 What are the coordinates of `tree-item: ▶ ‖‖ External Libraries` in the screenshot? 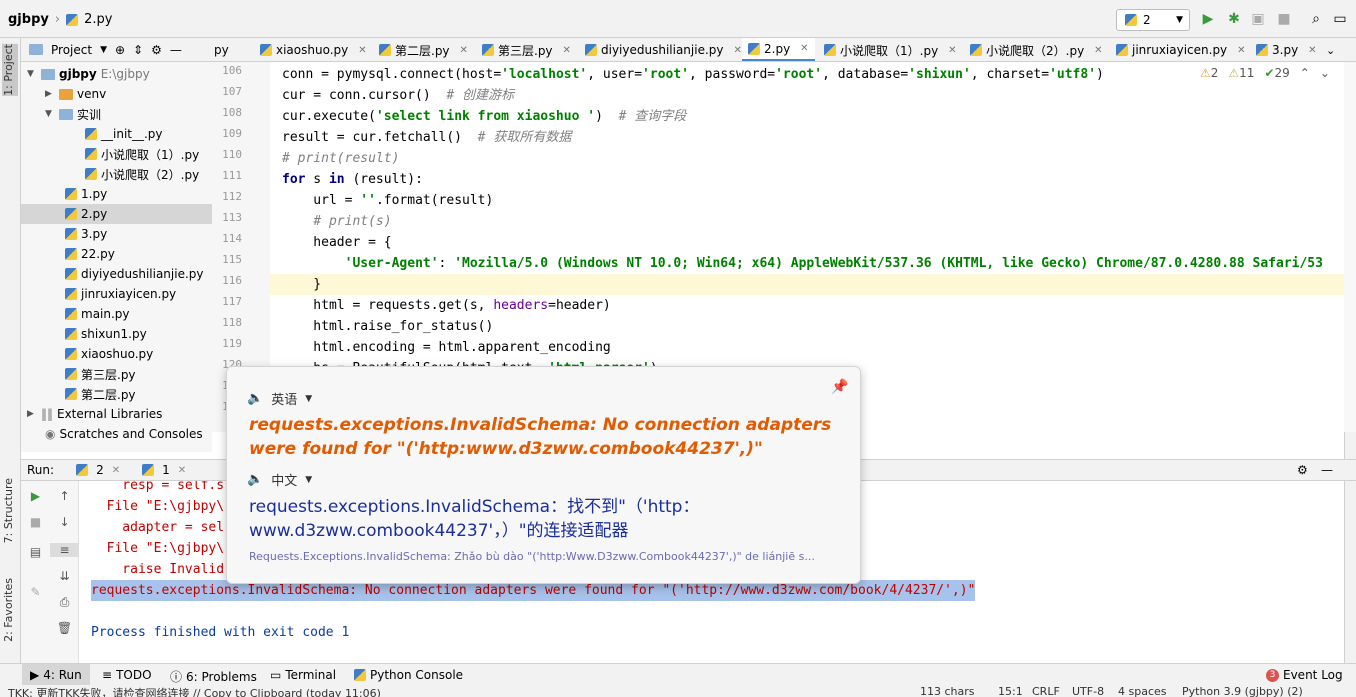 It's located at (94, 414).